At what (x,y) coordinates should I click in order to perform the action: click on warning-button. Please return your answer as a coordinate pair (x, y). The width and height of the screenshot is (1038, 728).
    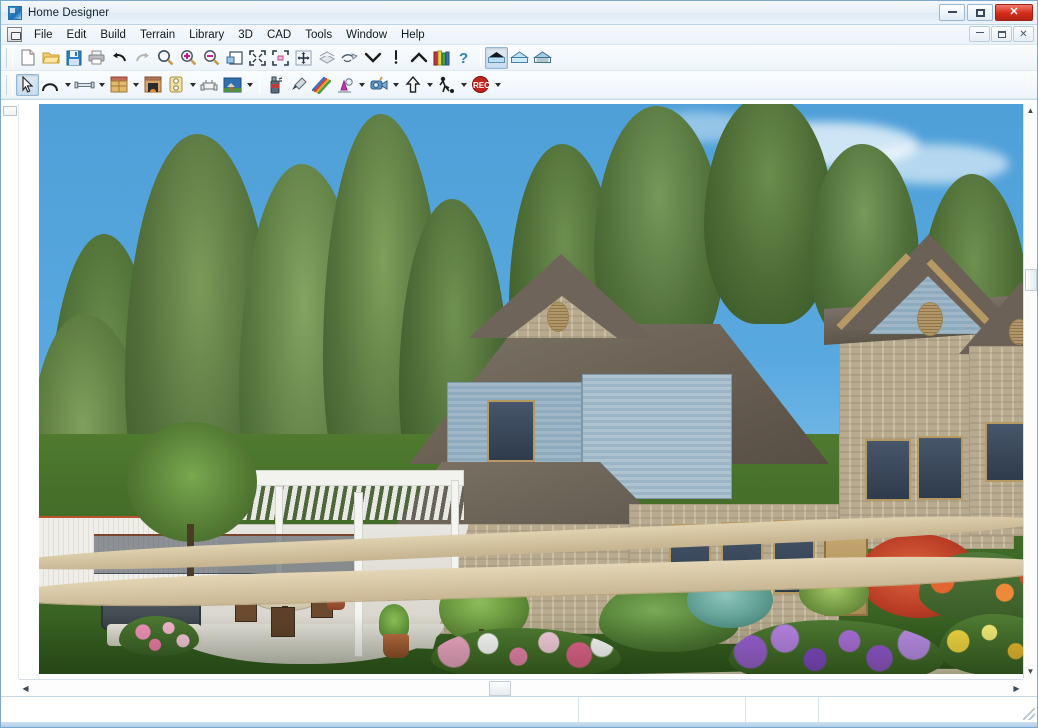
    Looking at the image, I should click on (395, 58).